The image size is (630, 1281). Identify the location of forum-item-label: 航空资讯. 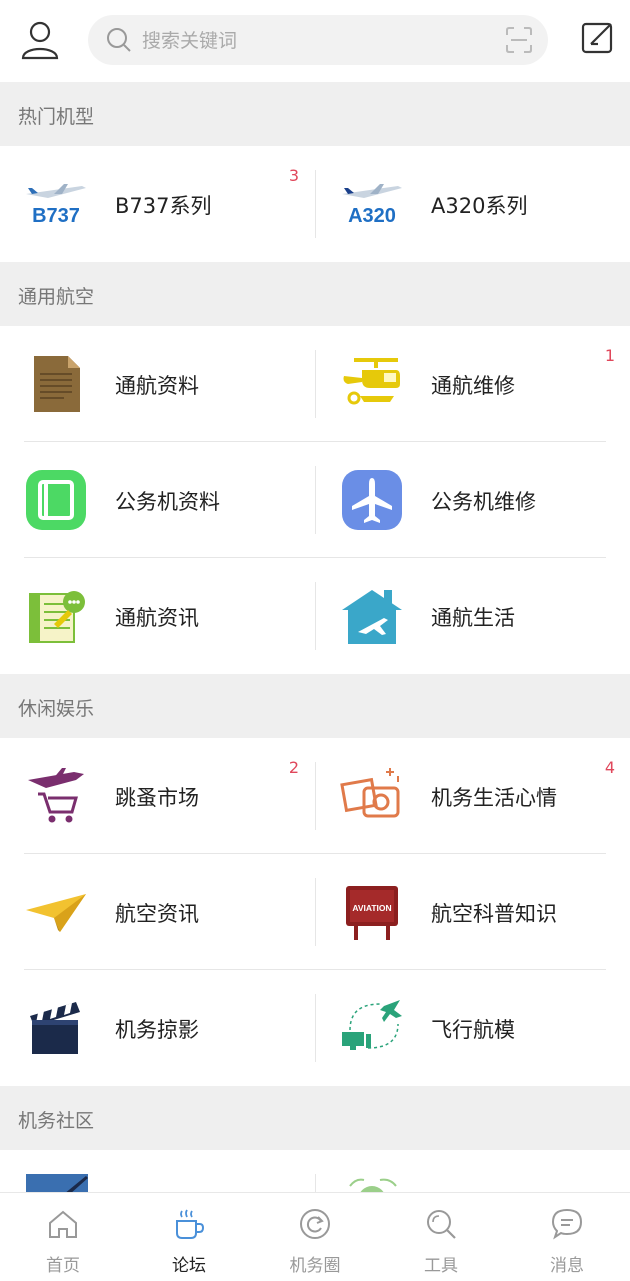
(157, 914).